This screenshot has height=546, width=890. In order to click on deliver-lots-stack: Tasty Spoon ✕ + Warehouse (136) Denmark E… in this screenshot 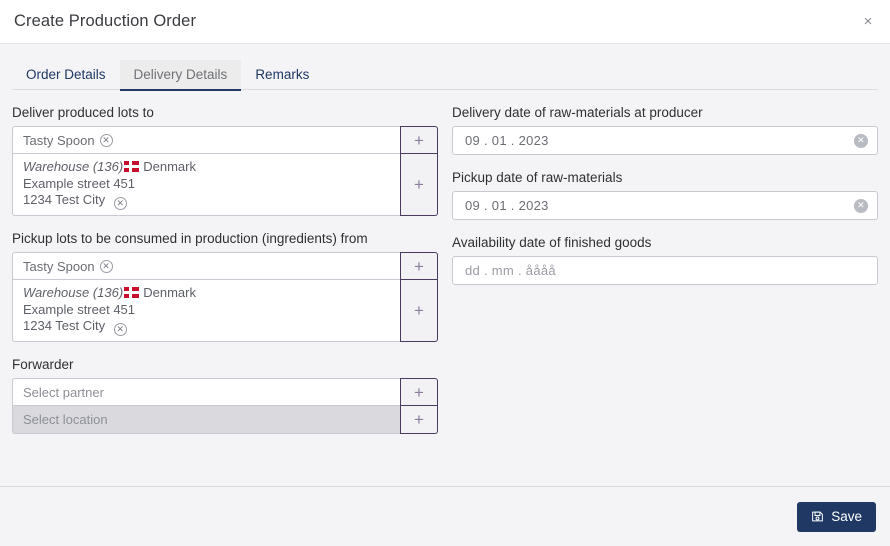, I will do `click(225, 171)`.